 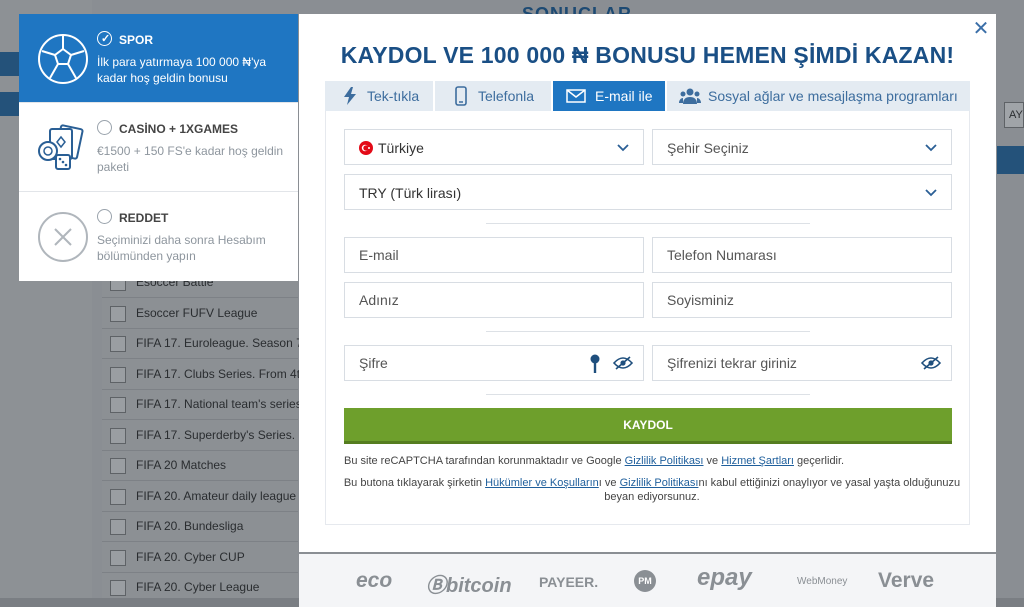 I want to click on recaptcha-text: geçerlidir., so click(x=819, y=461).